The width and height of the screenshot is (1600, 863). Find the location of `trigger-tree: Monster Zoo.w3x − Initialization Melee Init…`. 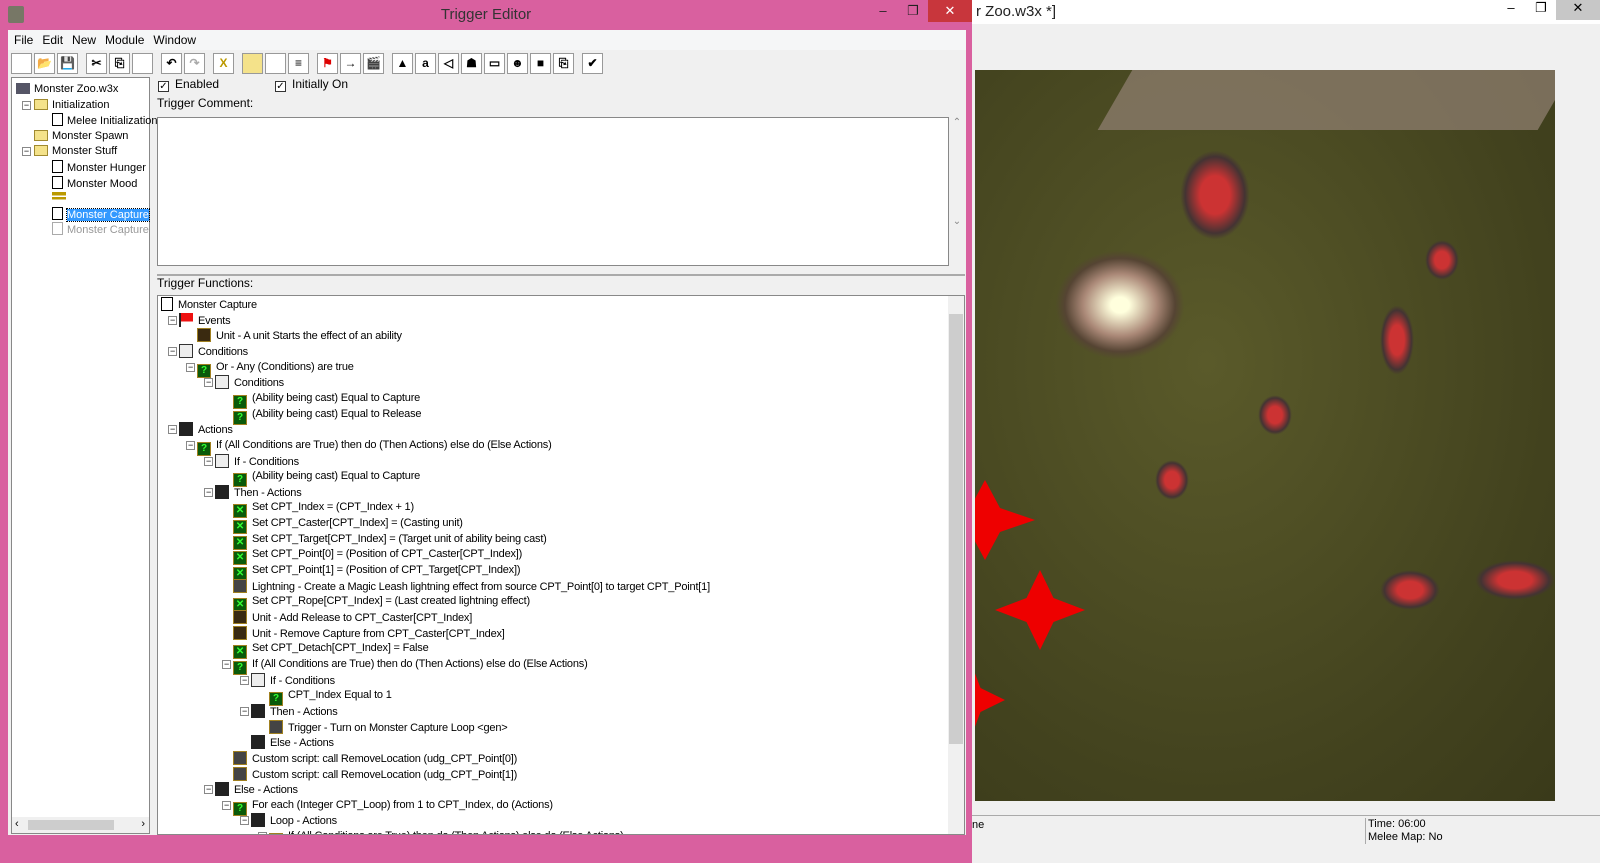

trigger-tree: Monster Zoo.w3x − Initialization Melee Init… is located at coordinates (84, 455).